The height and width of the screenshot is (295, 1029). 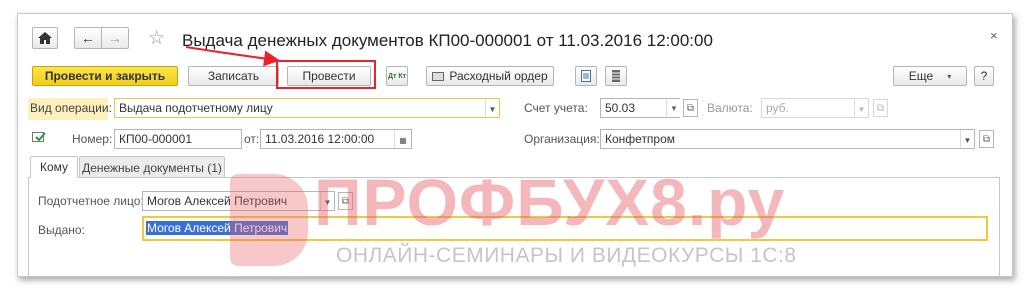 I want to click on tab-komu: Кому, so click(x=54, y=167).